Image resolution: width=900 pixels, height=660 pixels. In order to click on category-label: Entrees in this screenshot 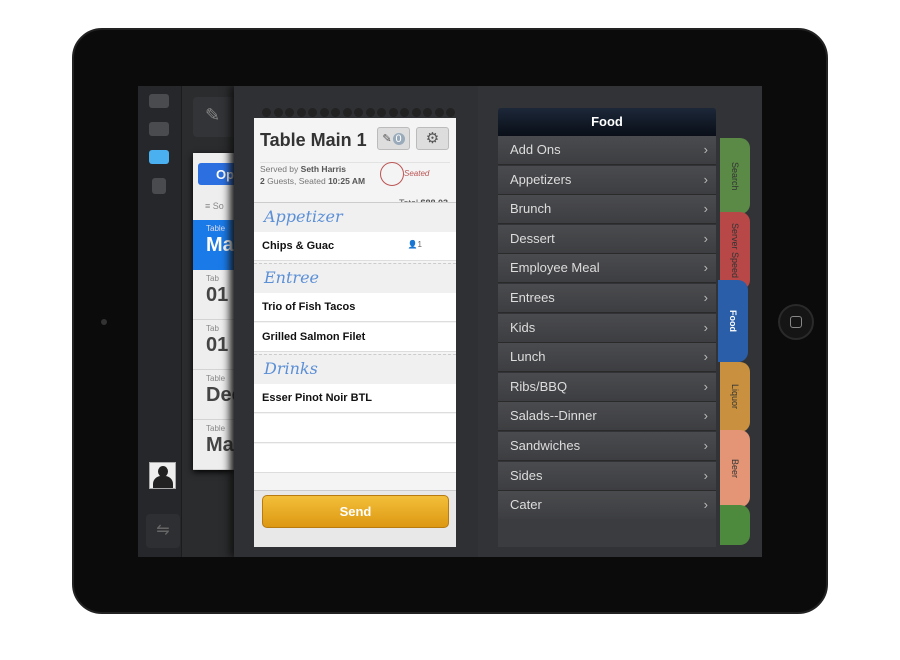, I will do `click(532, 297)`.